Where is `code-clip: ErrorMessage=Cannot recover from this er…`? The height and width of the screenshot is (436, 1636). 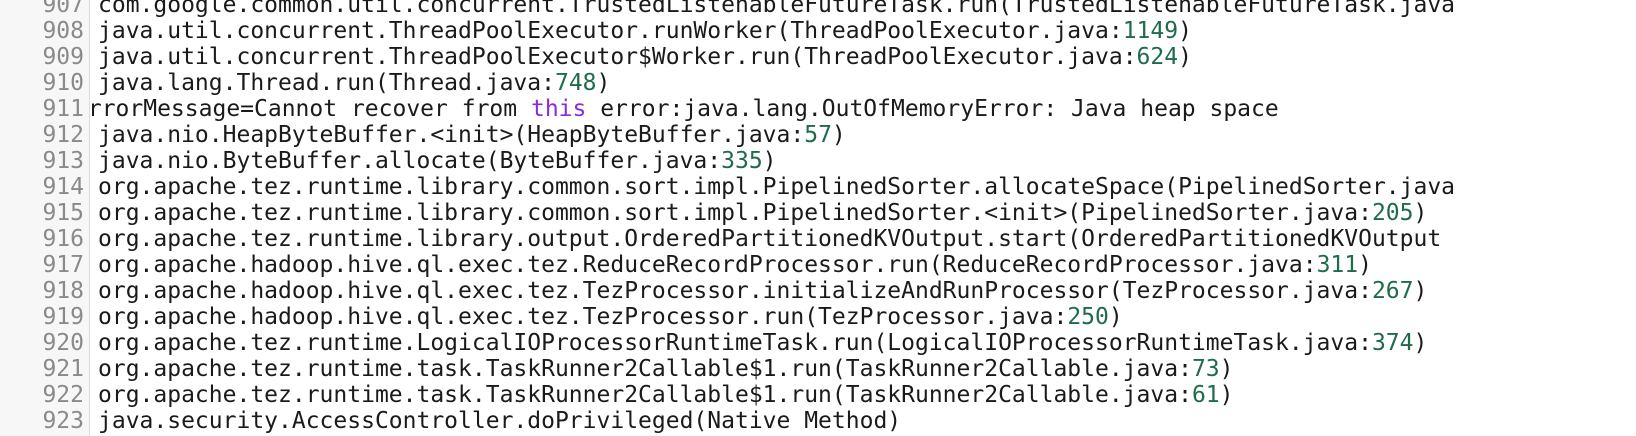 code-clip: ErrorMessage=Cannot recover from this er… is located at coordinates (864, 109).